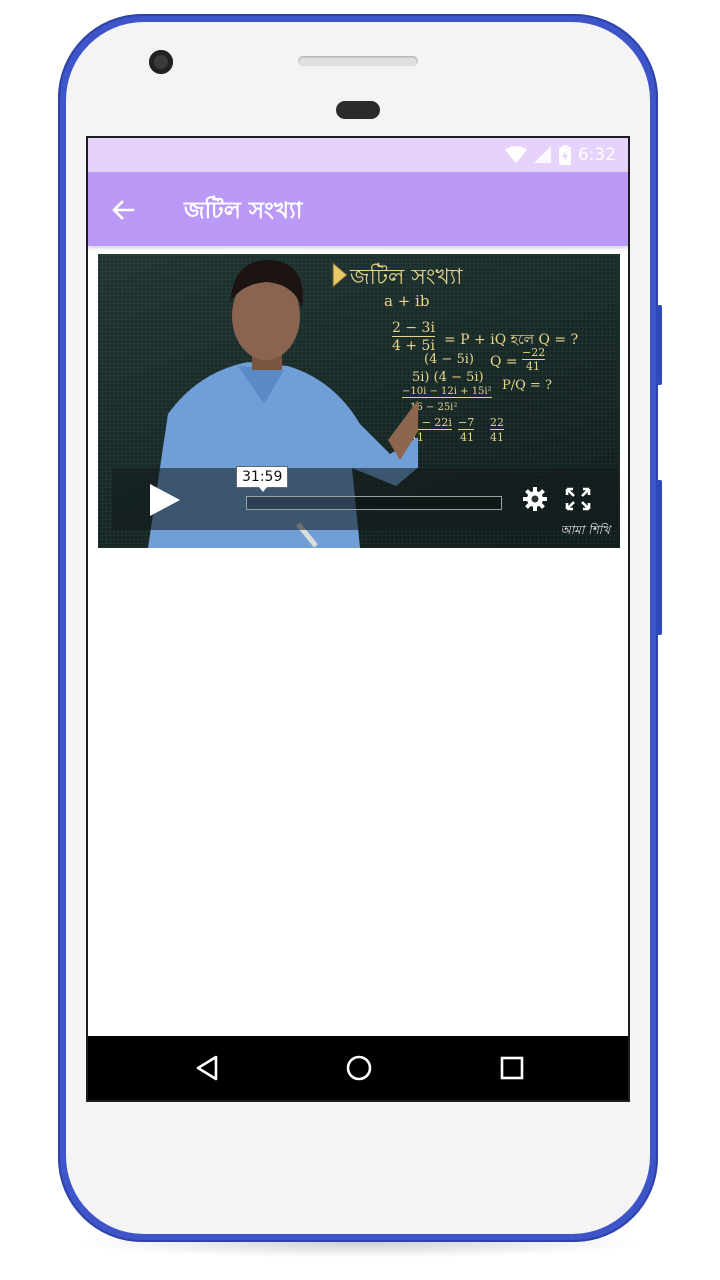  What do you see at coordinates (467, 437) in the screenshot?
I see `board-line-6-b-den: 41` at bounding box center [467, 437].